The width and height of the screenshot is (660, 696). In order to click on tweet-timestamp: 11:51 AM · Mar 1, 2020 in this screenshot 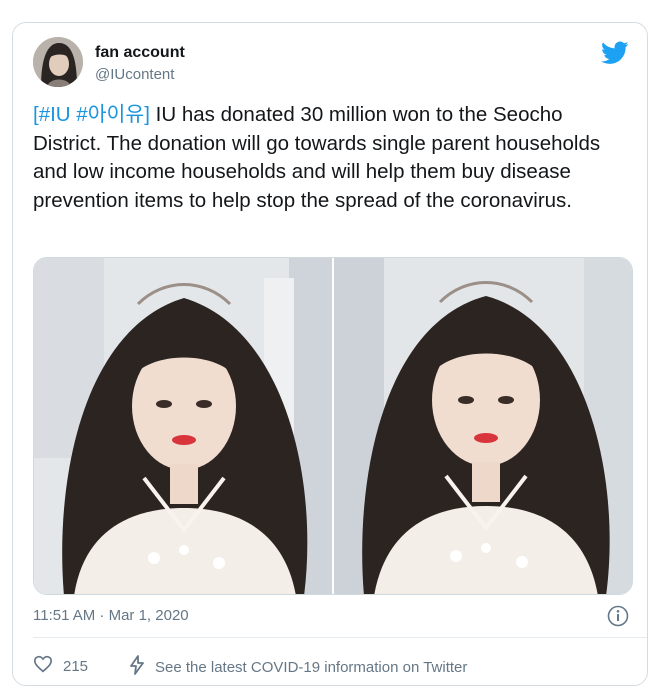, I will do `click(111, 615)`.